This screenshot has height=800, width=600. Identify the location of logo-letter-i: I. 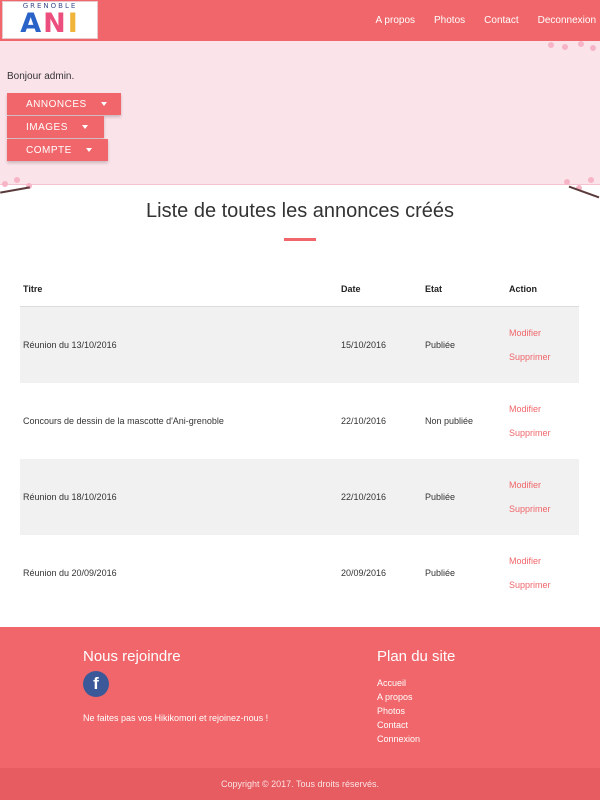
(73, 23).